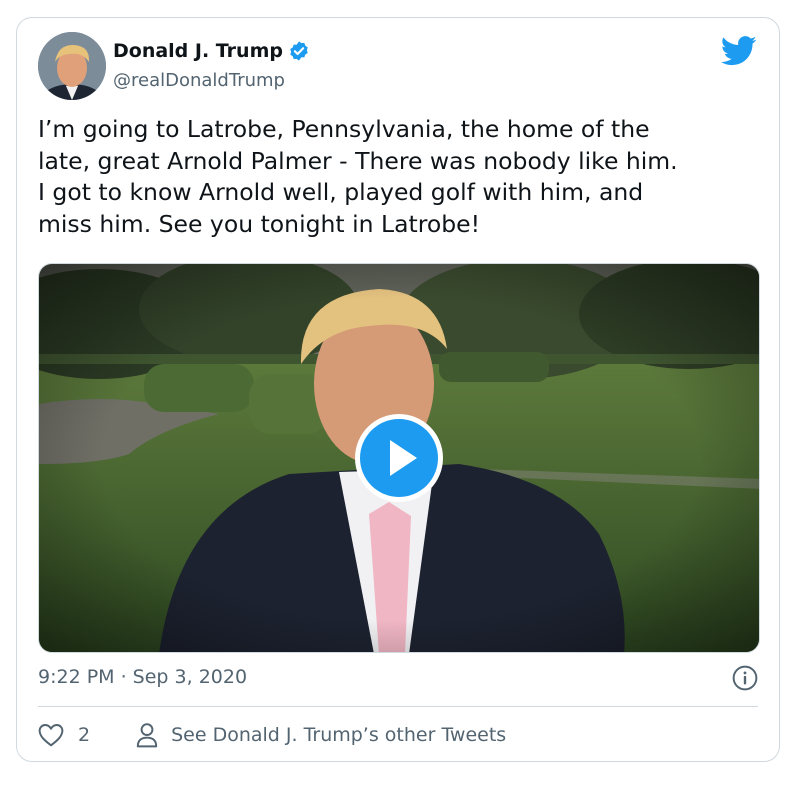 This screenshot has width=799, height=788. I want to click on author-avatar, so click(72, 66).